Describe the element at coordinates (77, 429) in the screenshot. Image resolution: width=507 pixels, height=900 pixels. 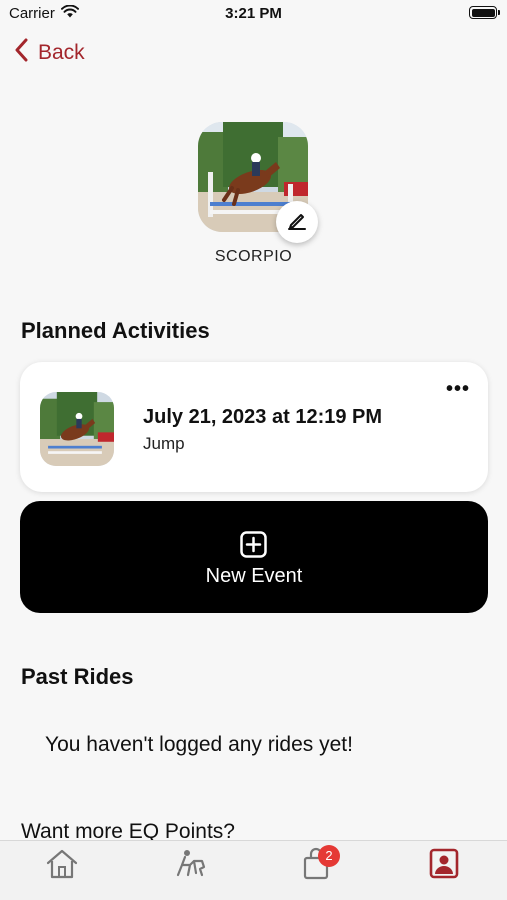
I see `activity-thumbnail` at that location.